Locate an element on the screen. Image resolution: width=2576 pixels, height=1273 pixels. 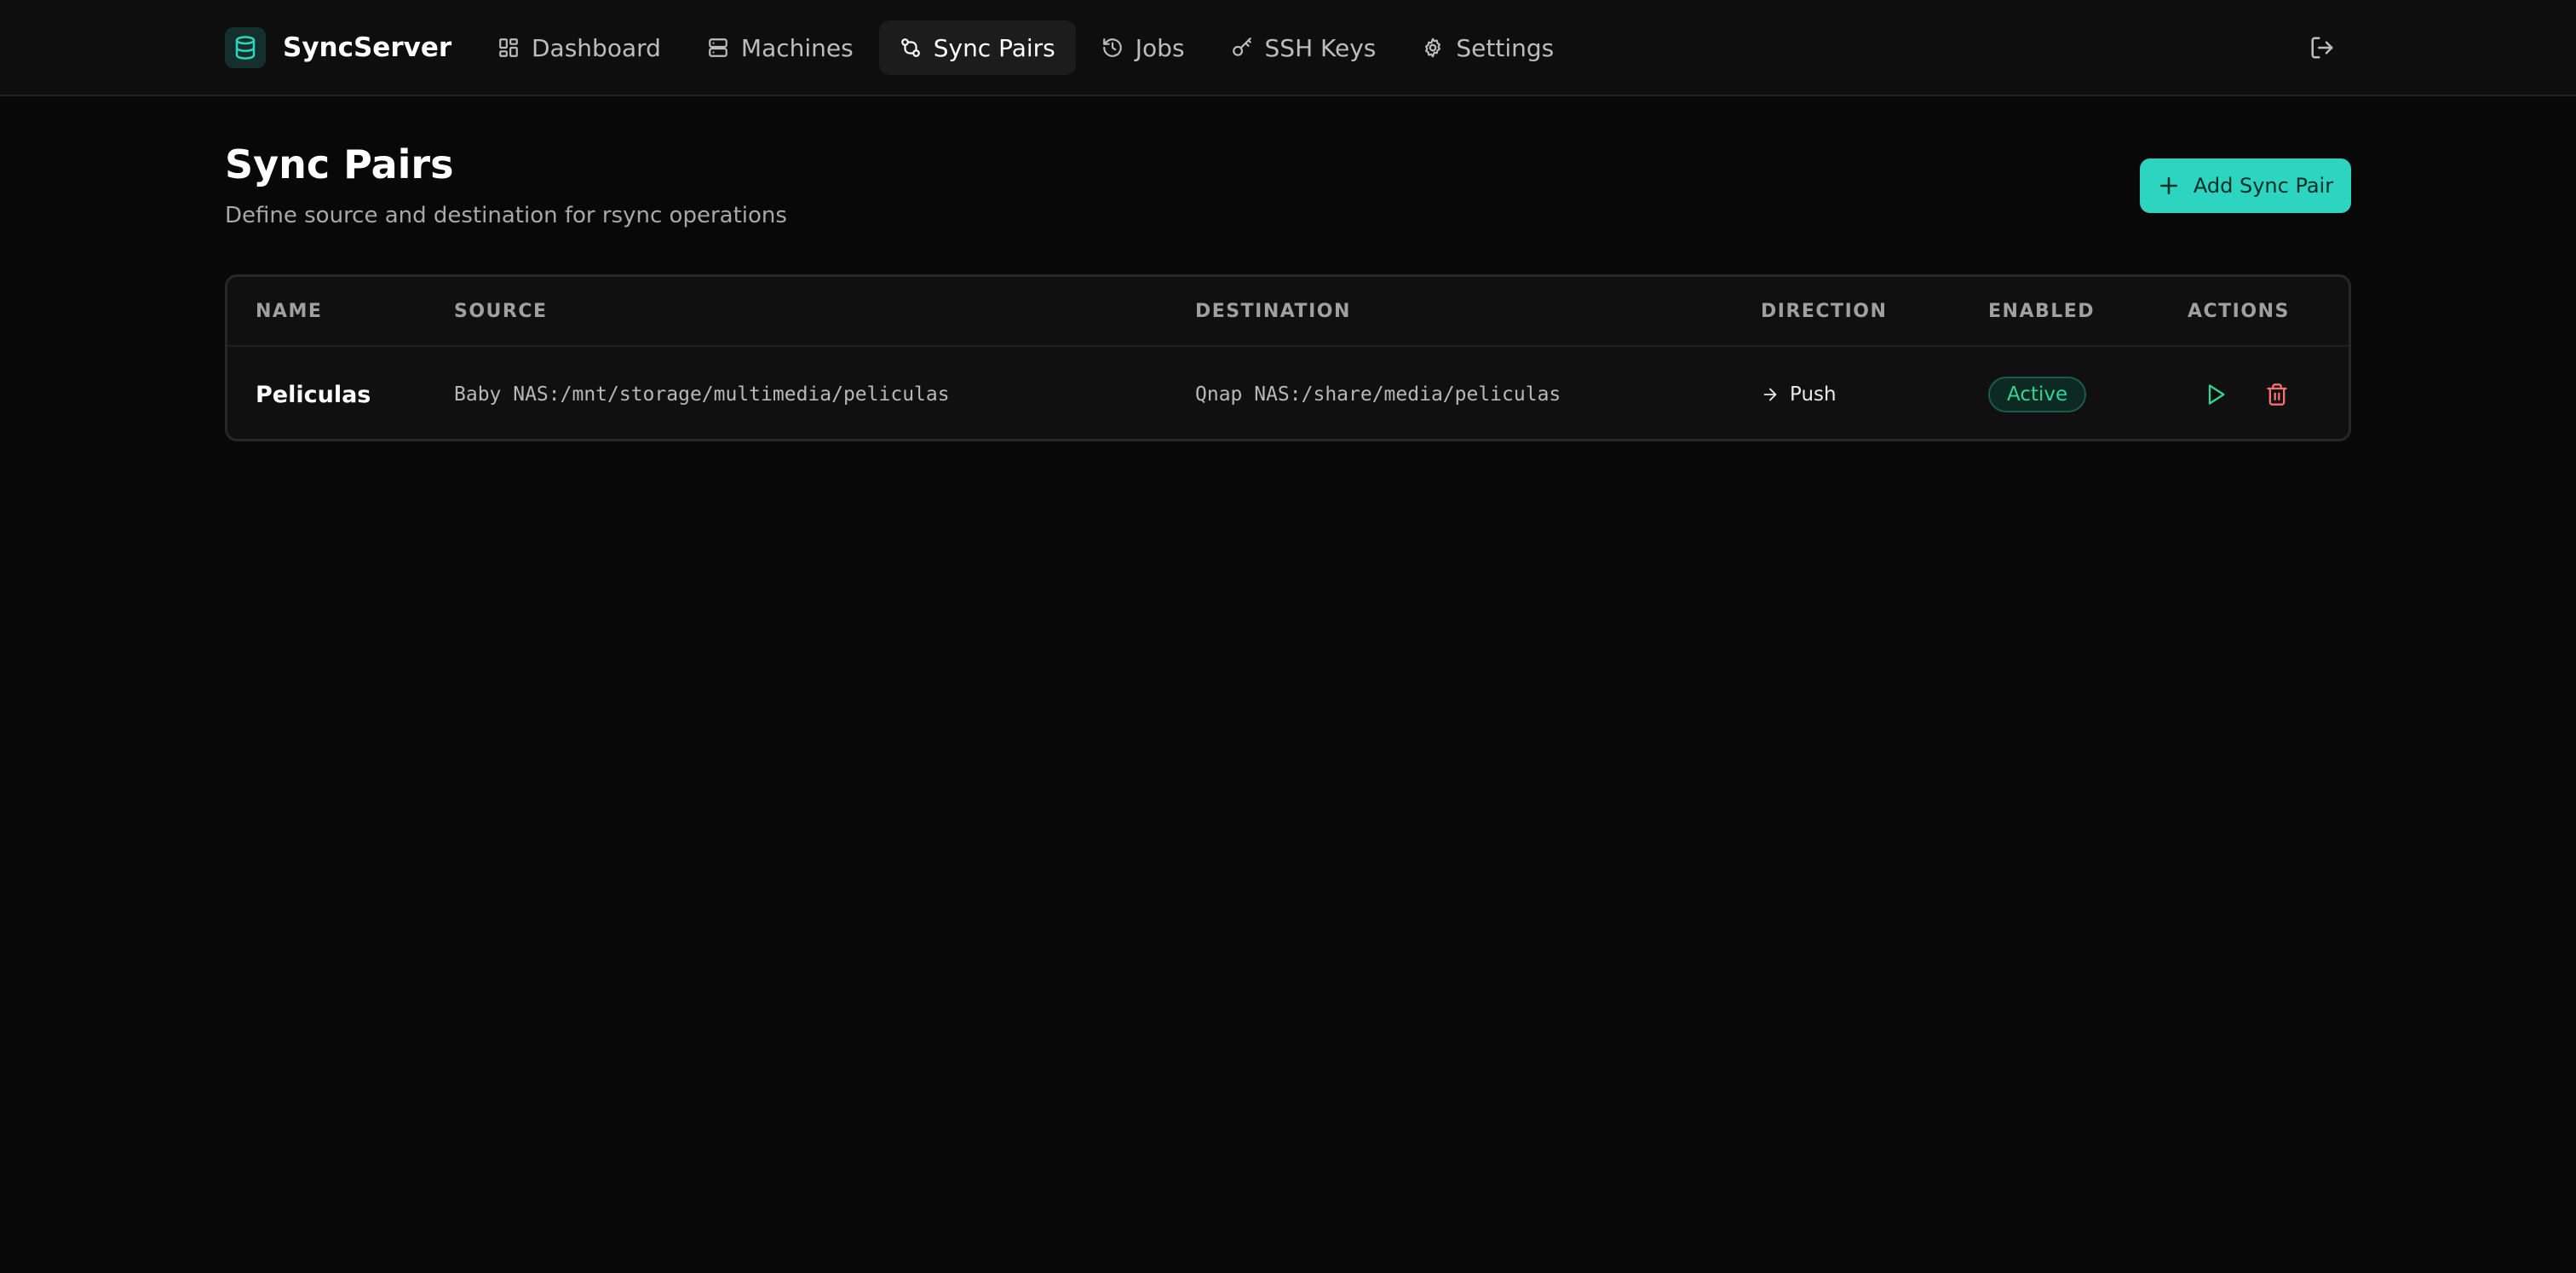
nav-label: Settings is located at coordinates (1506, 47).